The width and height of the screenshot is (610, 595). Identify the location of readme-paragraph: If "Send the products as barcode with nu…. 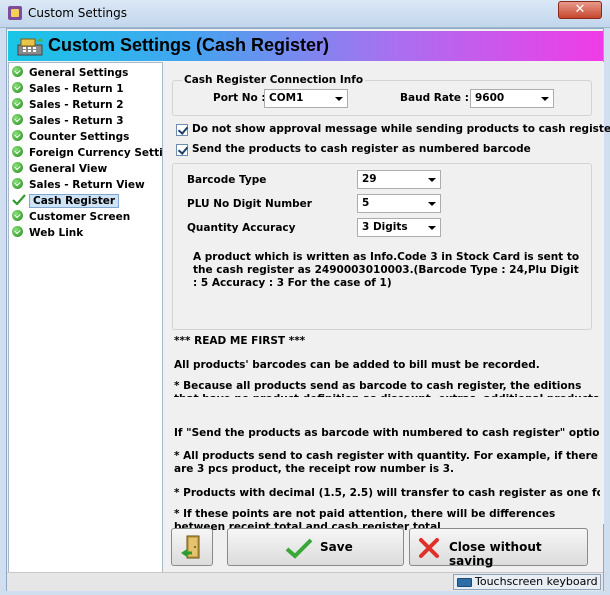
(387, 433).